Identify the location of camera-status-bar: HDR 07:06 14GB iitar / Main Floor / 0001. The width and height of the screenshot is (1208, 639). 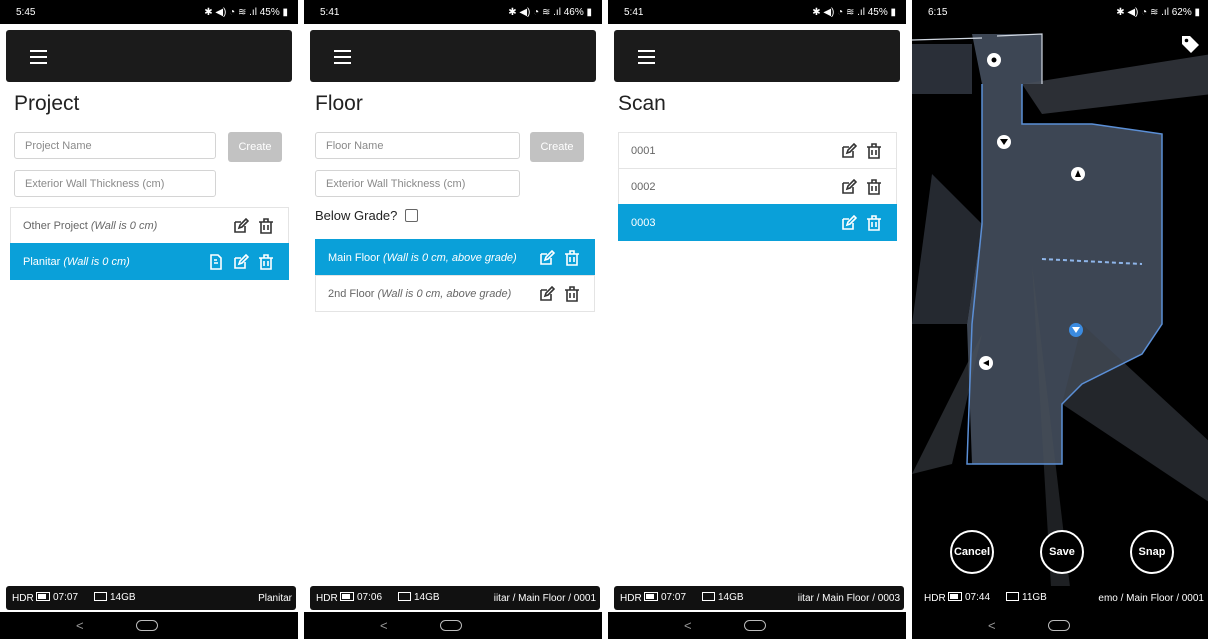
(455, 598).